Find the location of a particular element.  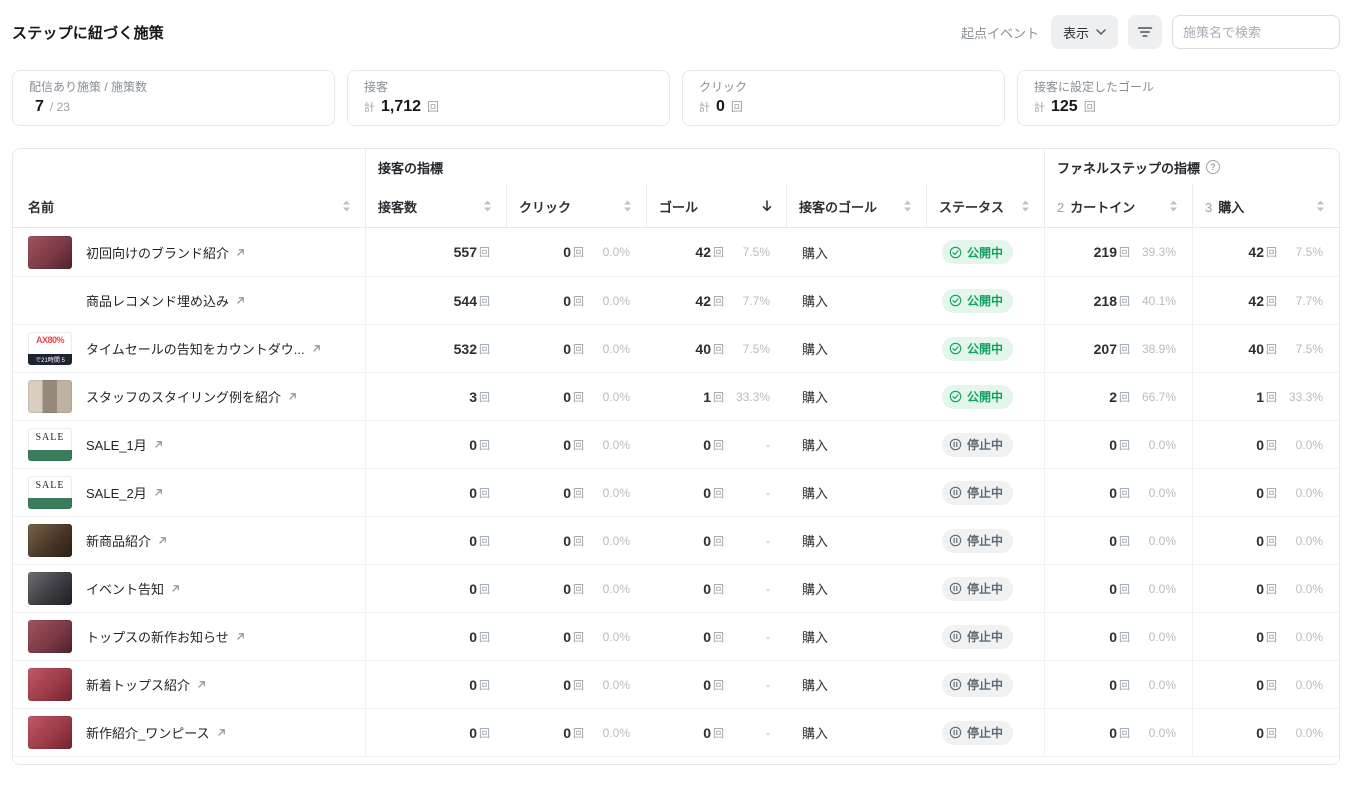

column-header-name: 名前 is located at coordinates (189, 206).